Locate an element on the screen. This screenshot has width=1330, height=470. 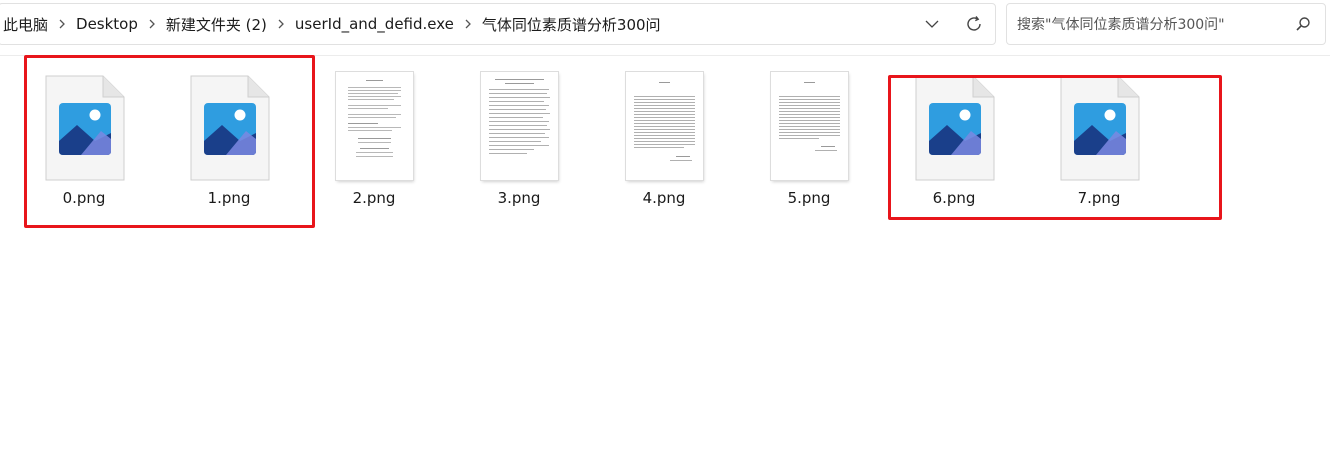
highlight-box-right is located at coordinates (1055, 147).